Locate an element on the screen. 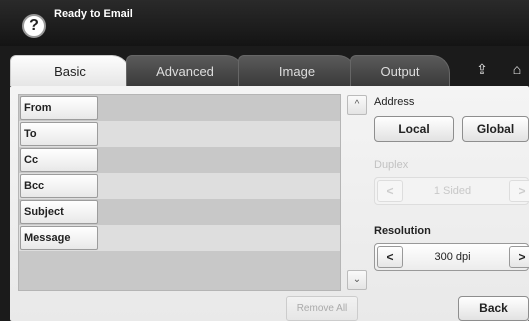 The image size is (529, 321). status-title: Ready to Email is located at coordinates (93, 14).